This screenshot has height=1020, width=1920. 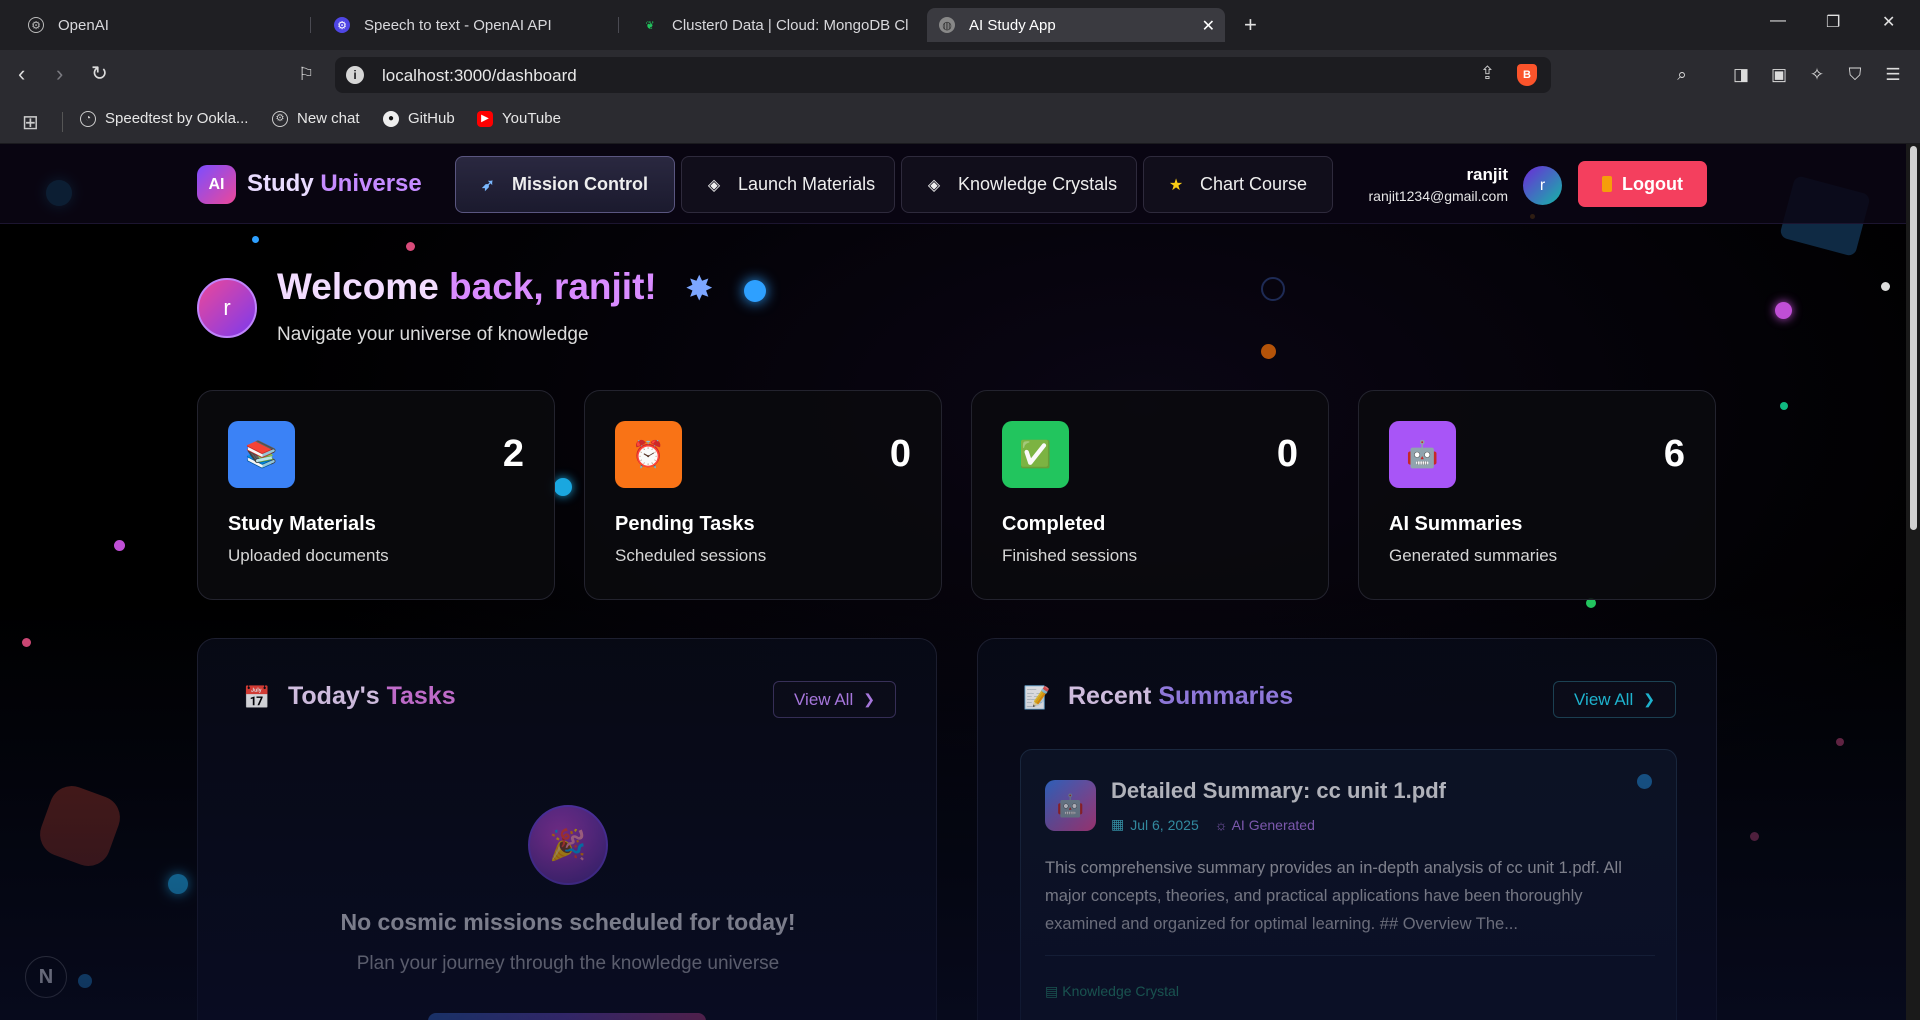 What do you see at coordinates (161, 25) in the screenshot?
I see `browser-tab-openai: ⚙ OpenAI` at bounding box center [161, 25].